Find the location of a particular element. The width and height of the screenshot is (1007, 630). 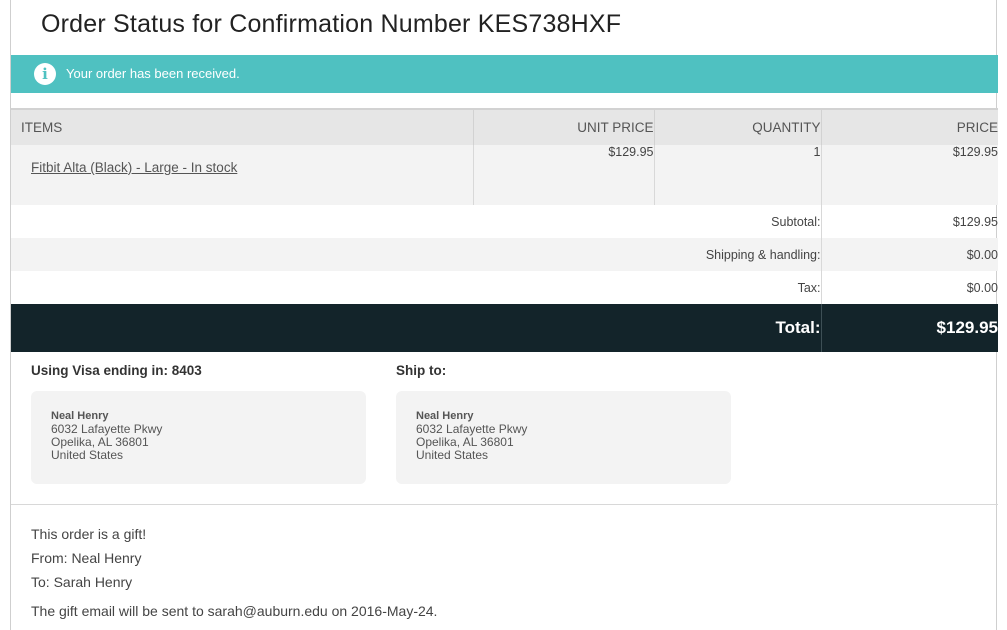

tax-label: Tax: is located at coordinates (809, 287).